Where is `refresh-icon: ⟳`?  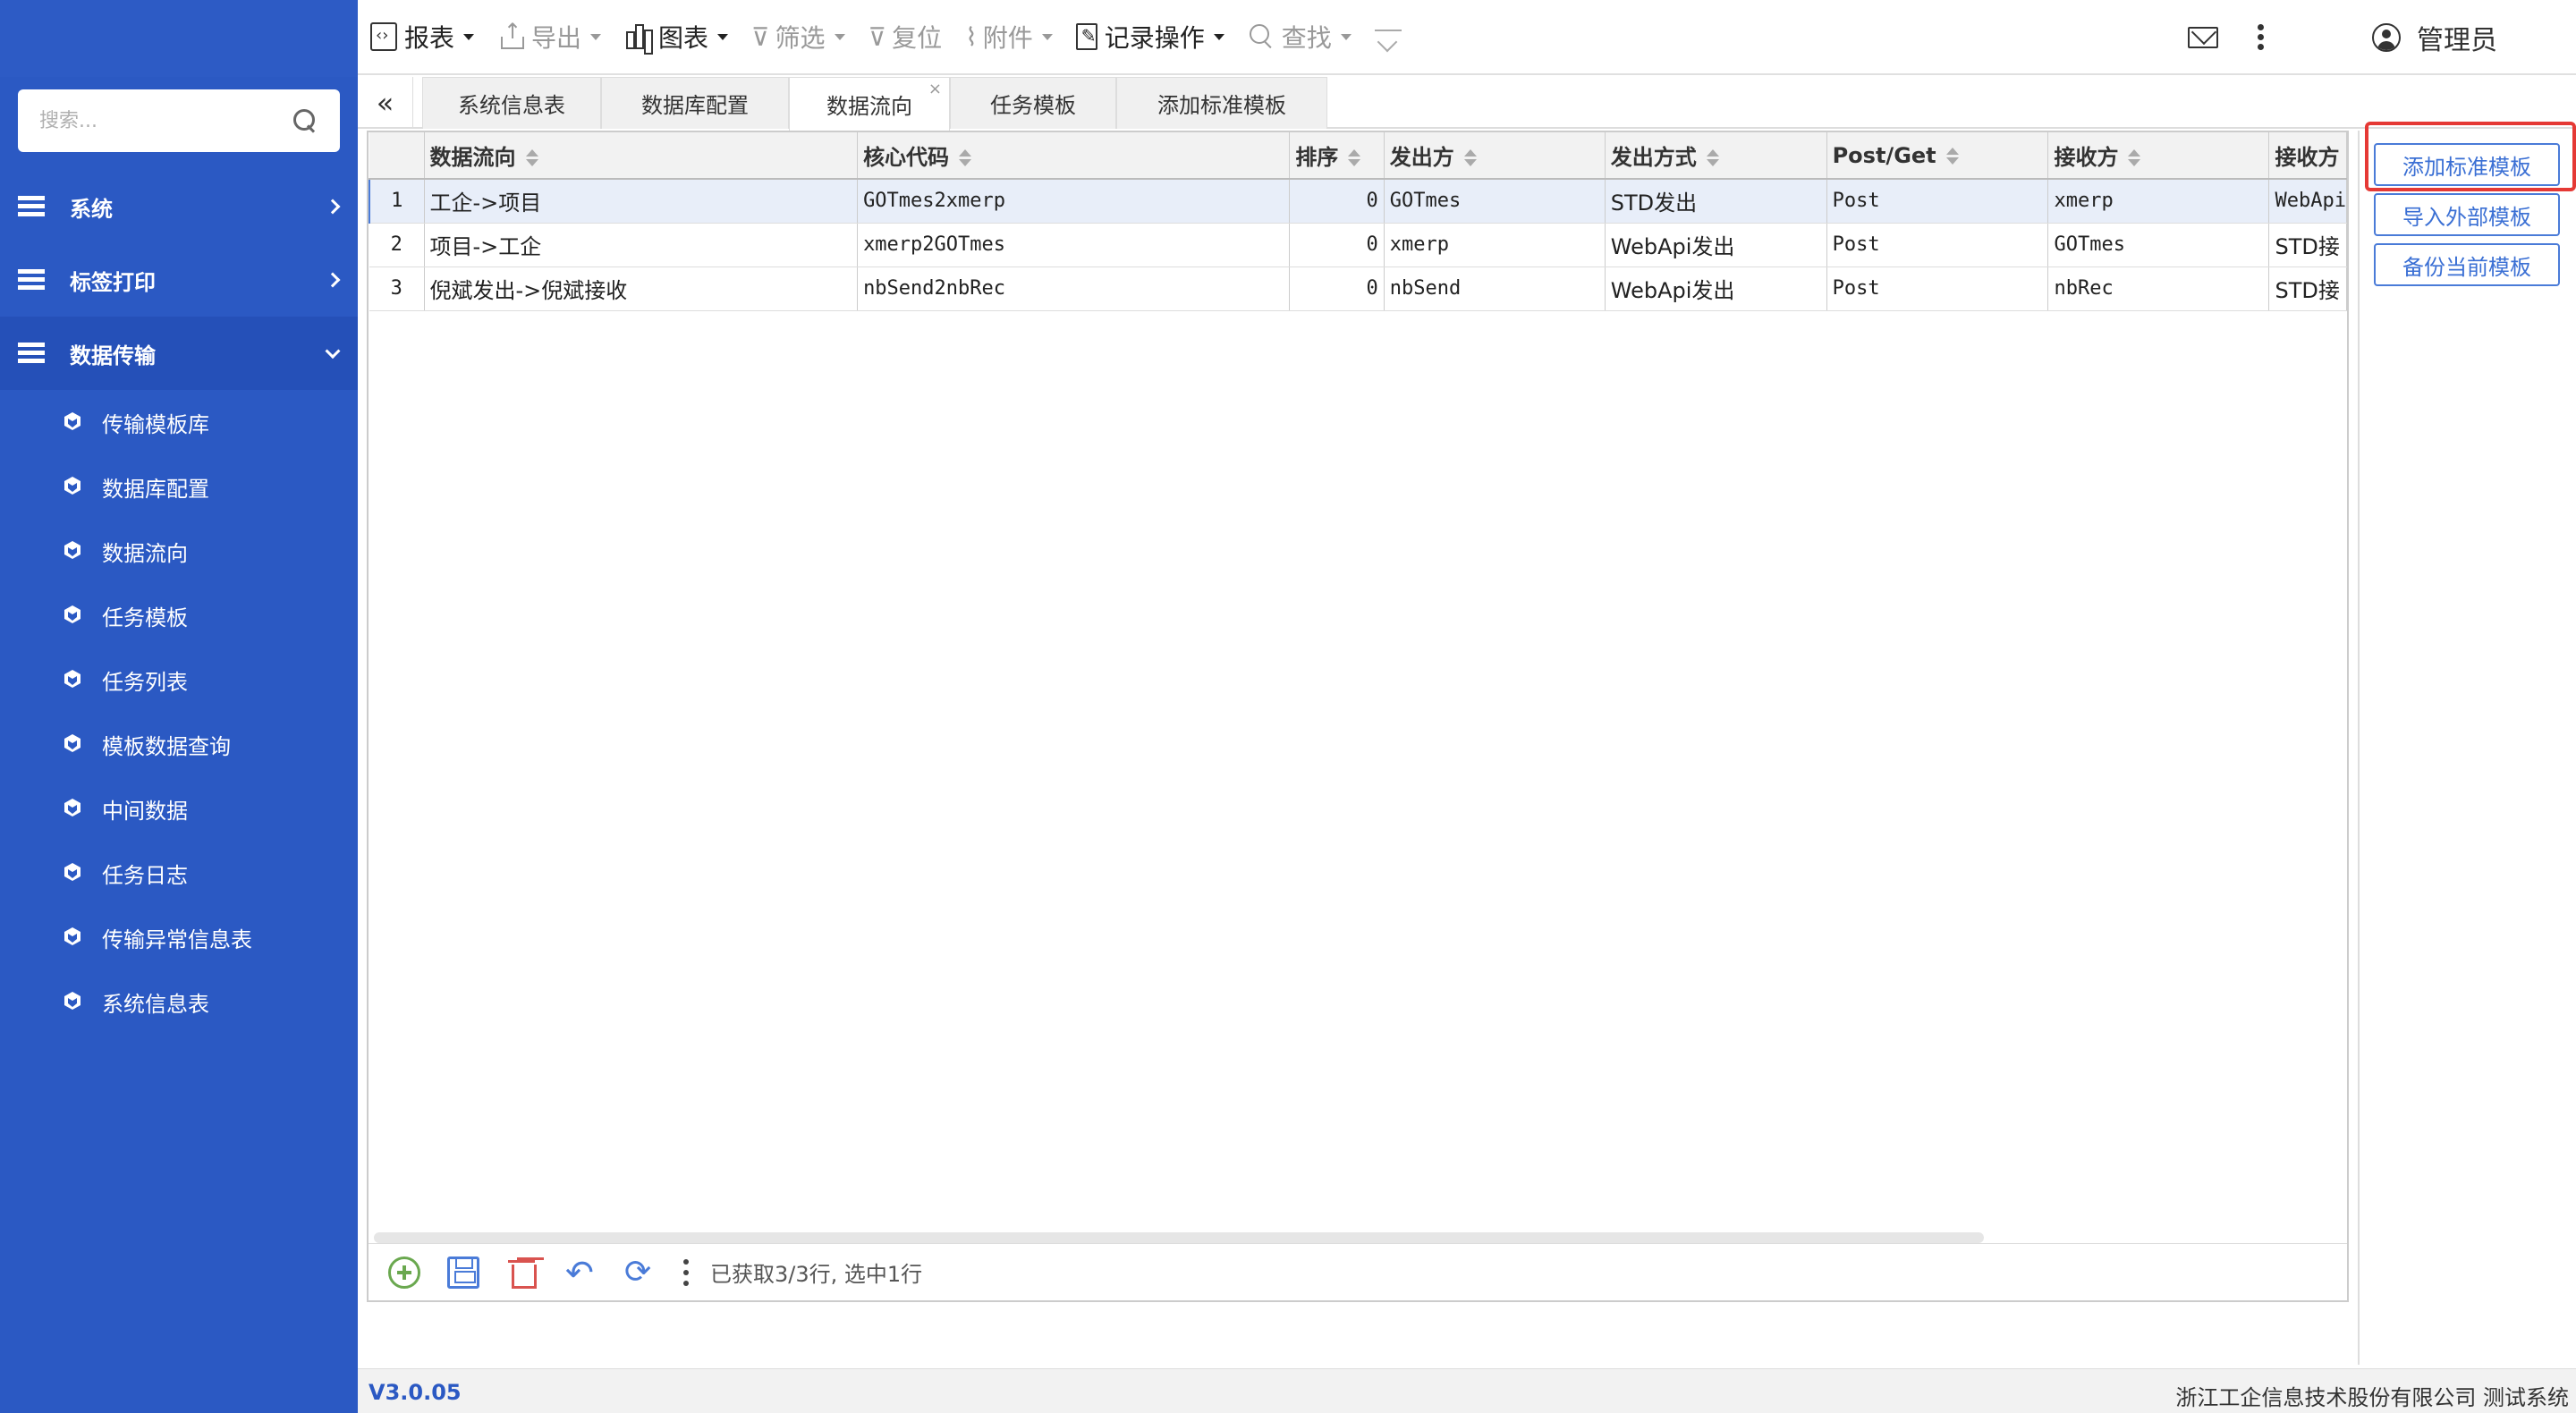
refresh-icon: ⟳ is located at coordinates (640, 1272).